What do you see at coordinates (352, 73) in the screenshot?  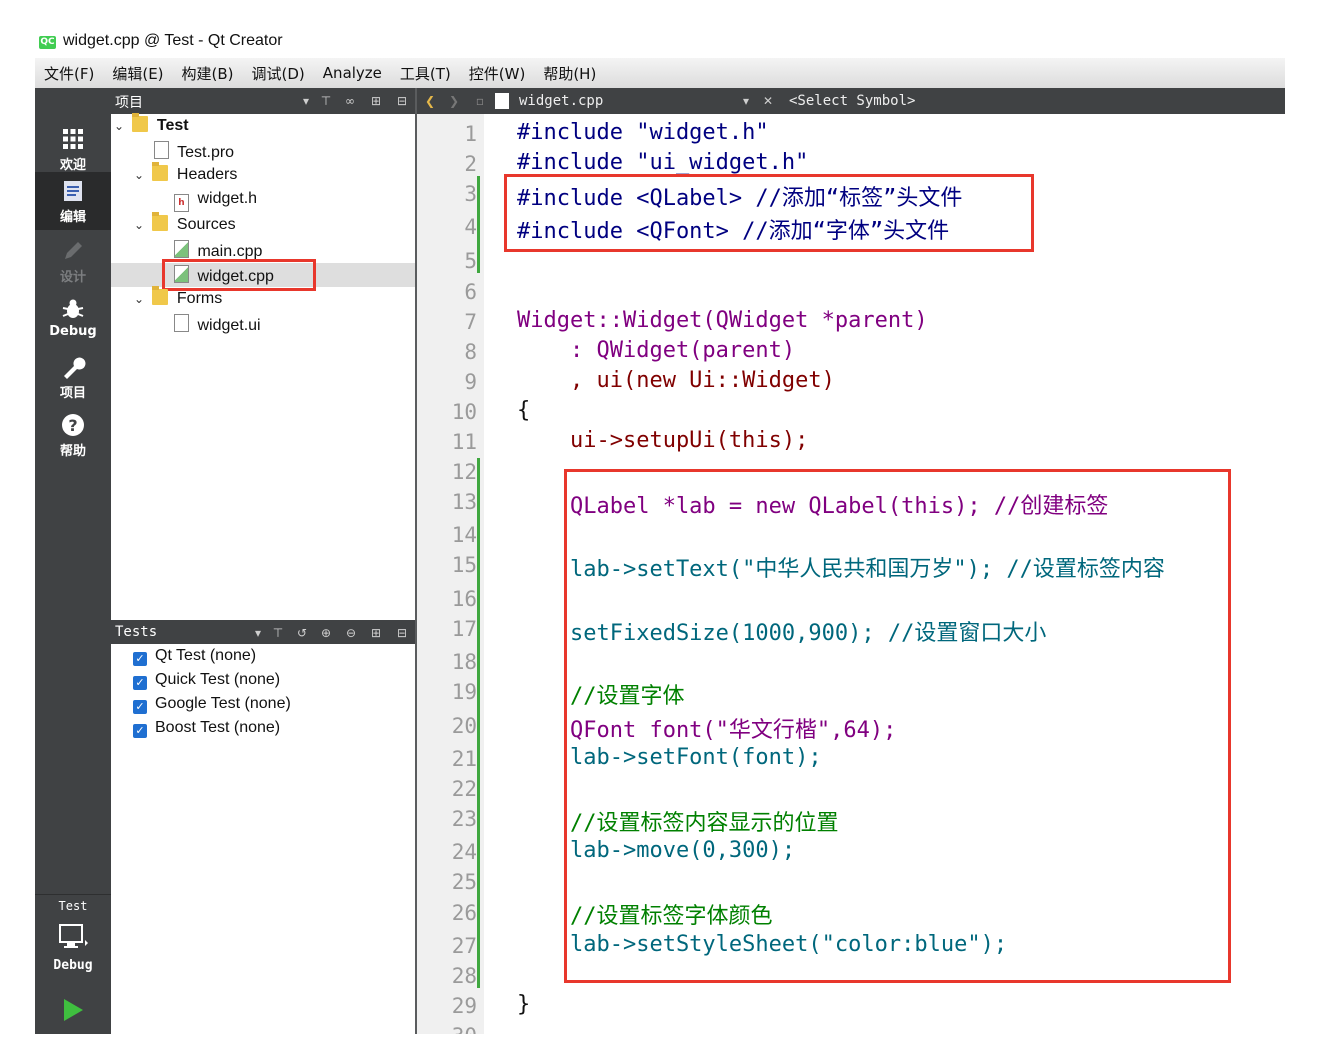 I see `menu-analyze: Analyze` at bounding box center [352, 73].